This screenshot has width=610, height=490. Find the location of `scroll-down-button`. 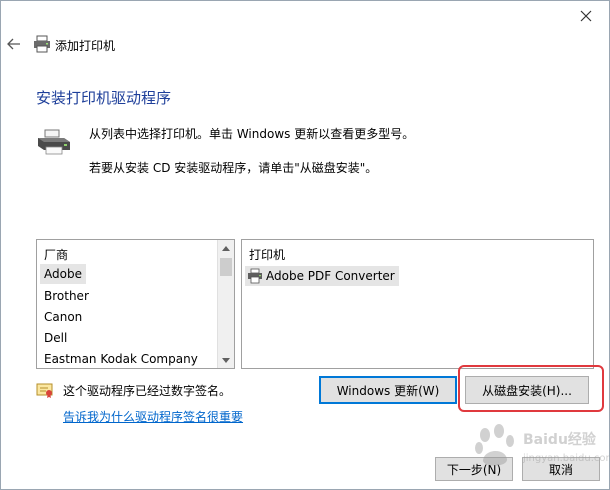

scroll-down-button is located at coordinates (226, 360).